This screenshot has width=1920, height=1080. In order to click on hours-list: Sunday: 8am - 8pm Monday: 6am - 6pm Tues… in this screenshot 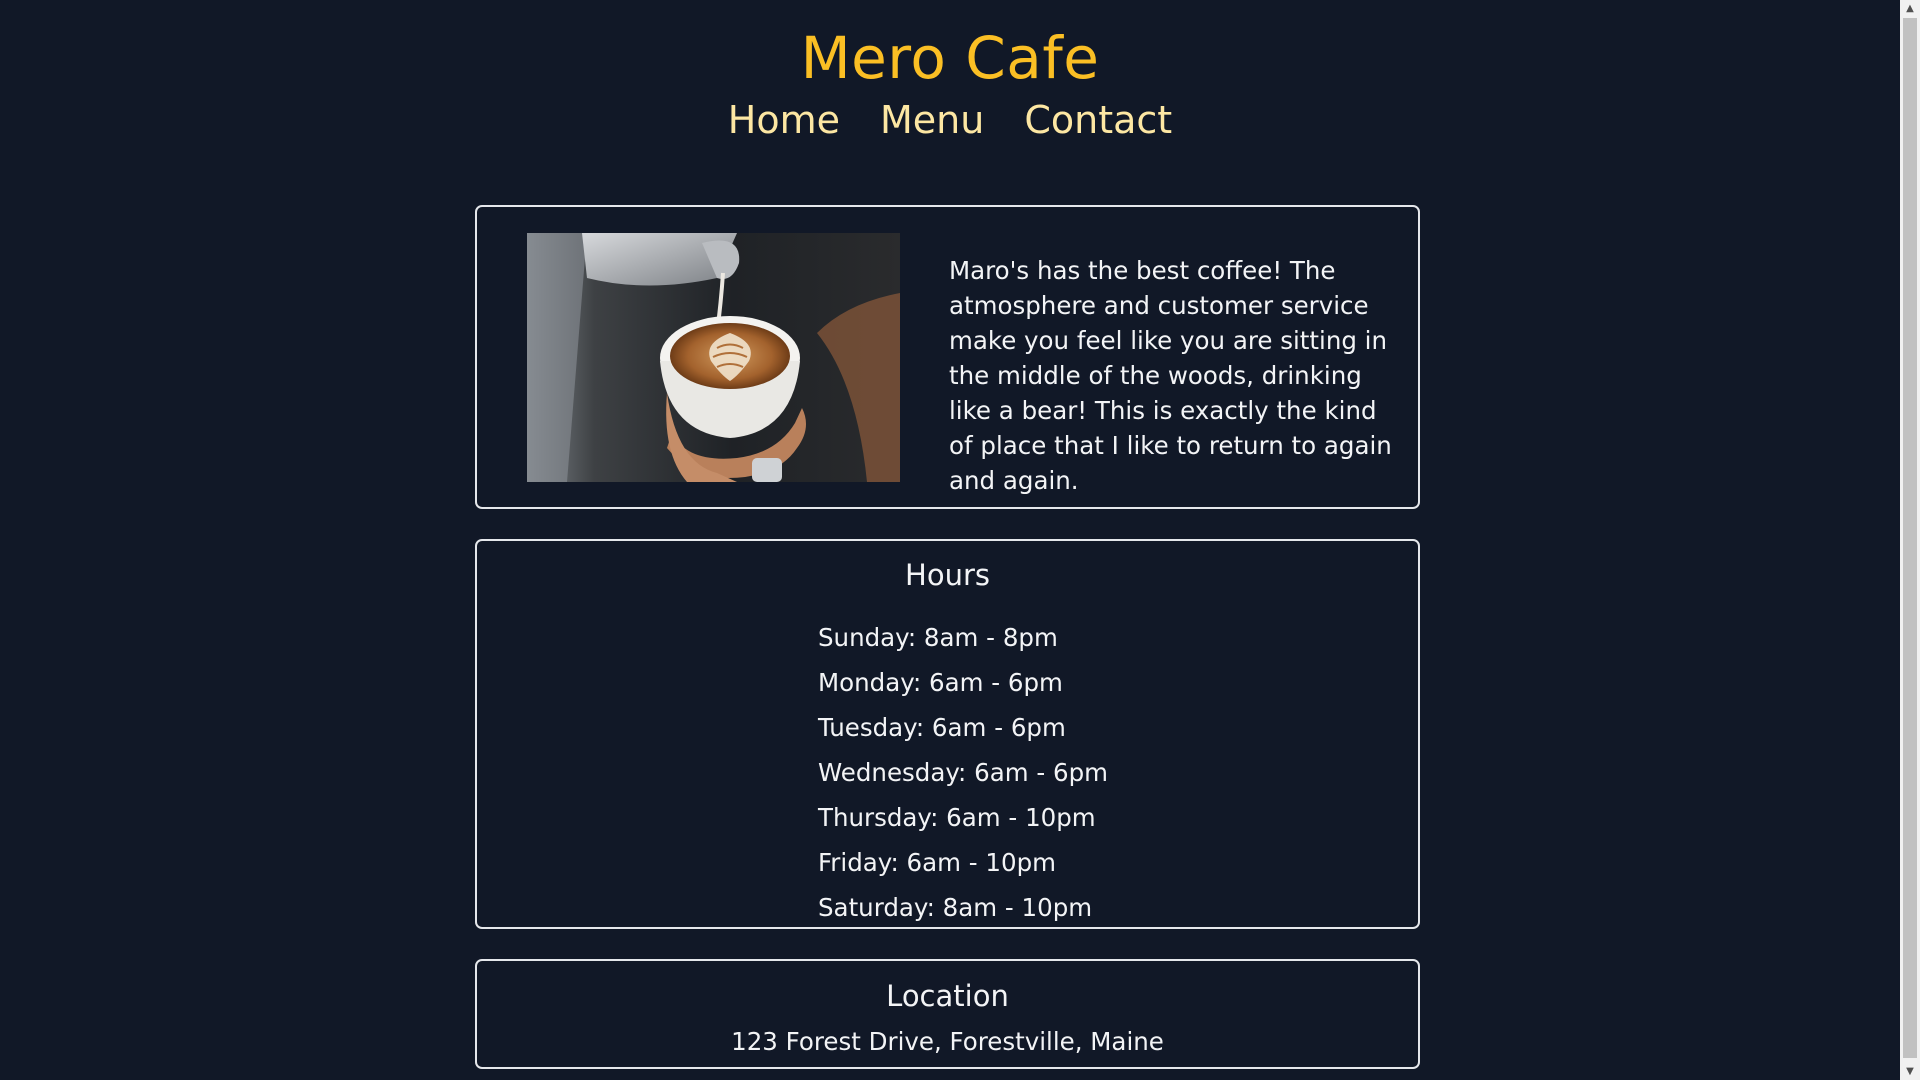, I will do `click(963, 772)`.